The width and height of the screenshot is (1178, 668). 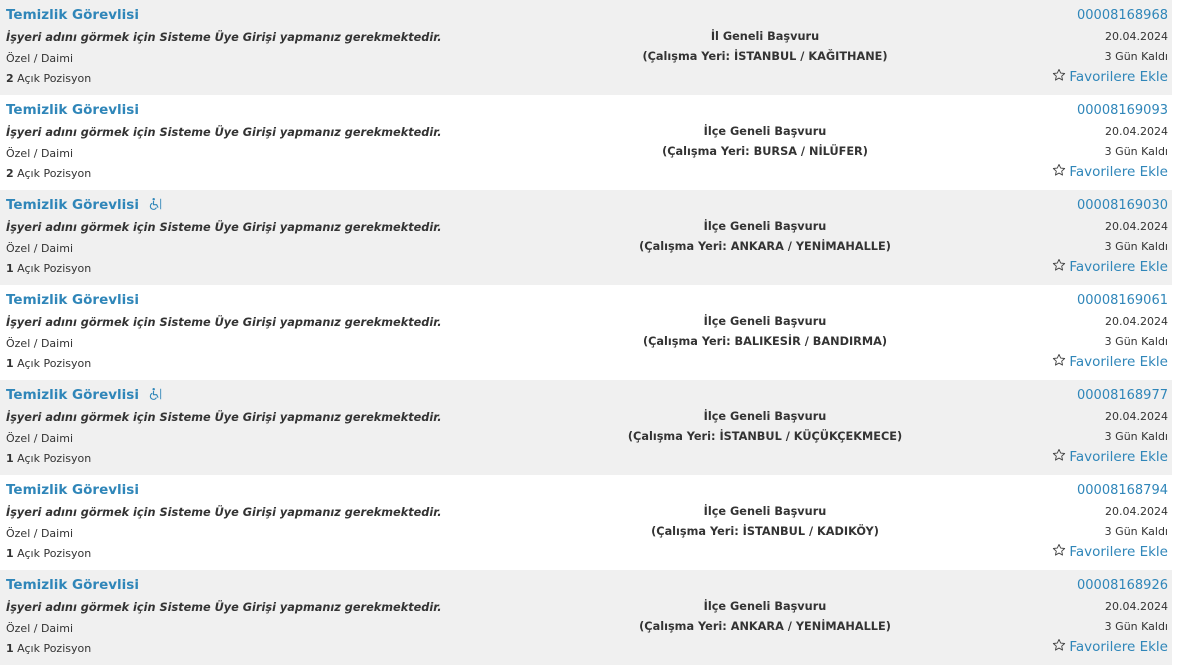 What do you see at coordinates (1110, 207) in the screenshot?
I see `ad-number-link: 00008169030` at bounding box center [1110, 207].